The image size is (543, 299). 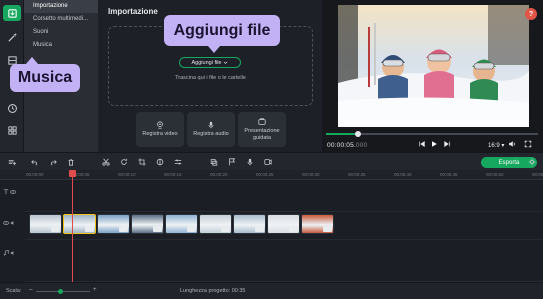 I want to click on webcam-icon, so click(x=268, y=162).